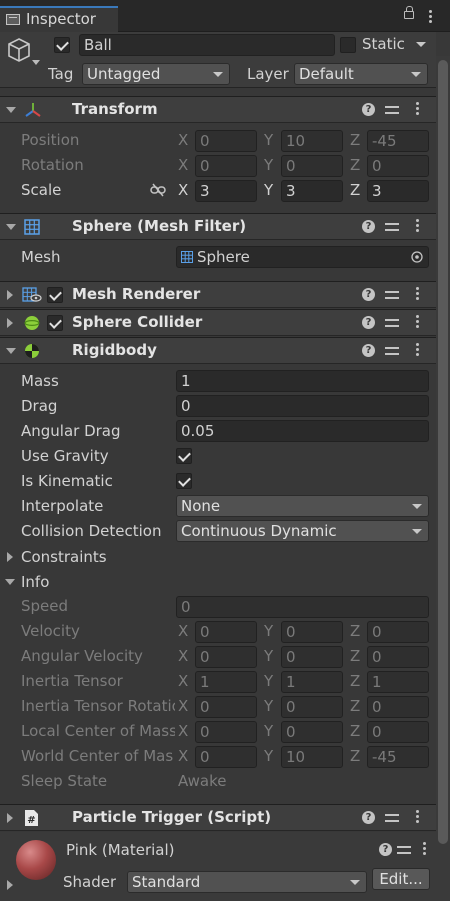 The height and width of the screenshot is (901, 450). I want to click on mesh-renderer-title: Mesh Renderer, so click(136, 294).